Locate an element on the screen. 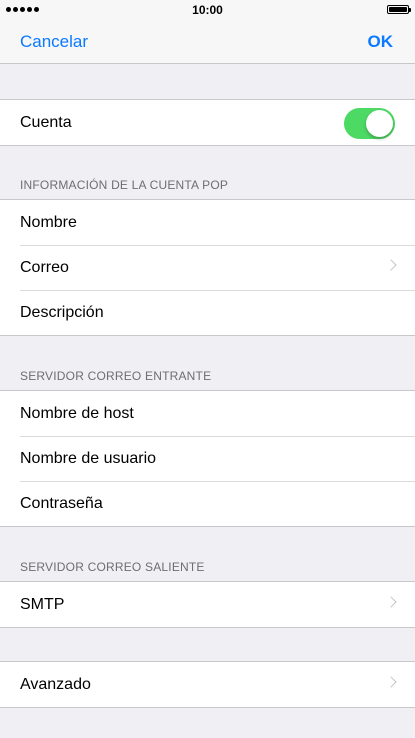  incoming-section-header: SERVIDOR CORREO ENTRANTE is located at coordinates (116, 376).